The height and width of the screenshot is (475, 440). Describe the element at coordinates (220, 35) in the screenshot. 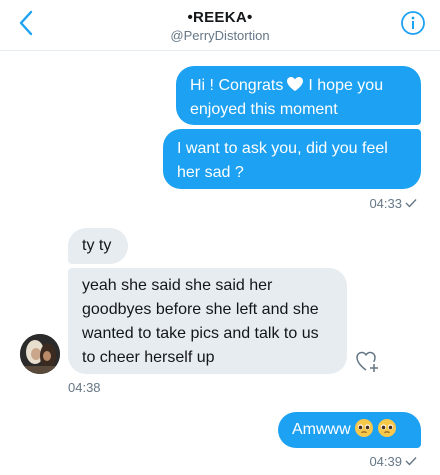

I see `conversation-handle: @PerryDistortion` at that location.